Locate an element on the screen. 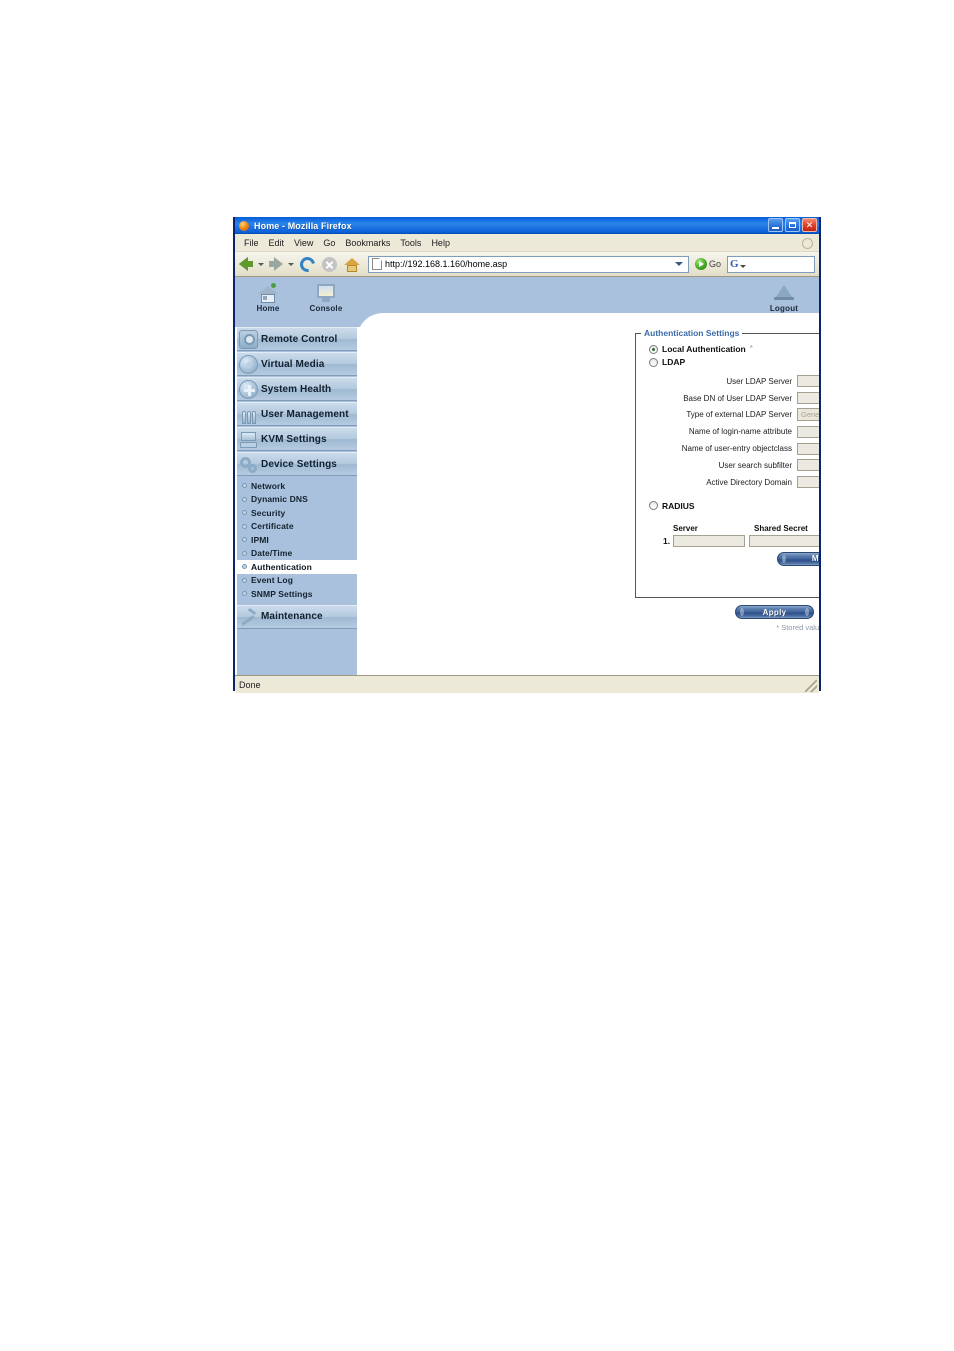 This screenshot has height=1351, width=954. field-label: Type of external LDAP Server is located at coordinates (739, 415).